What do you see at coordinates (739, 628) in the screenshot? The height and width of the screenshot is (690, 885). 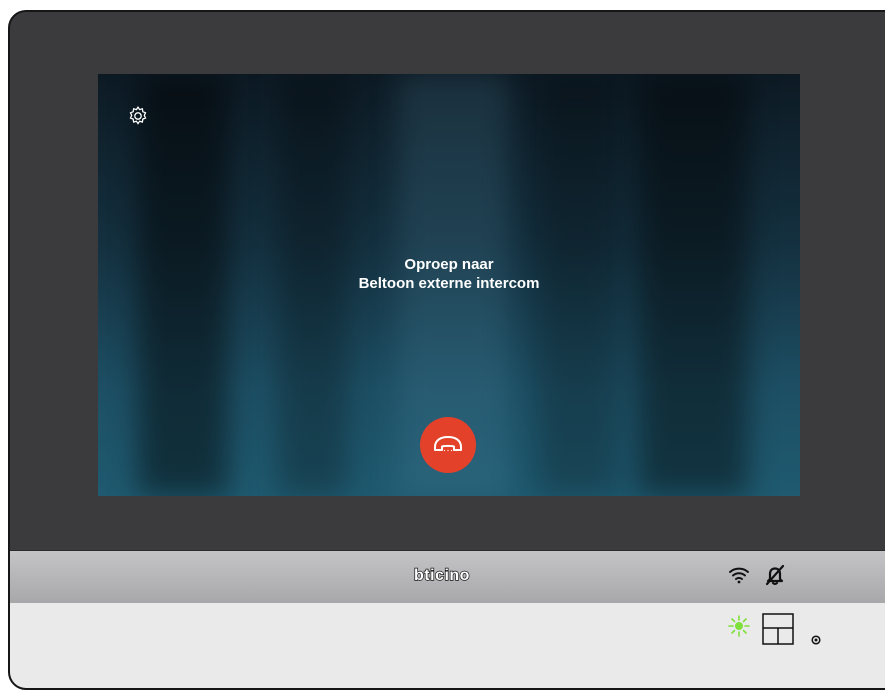 I see `status-led-icon` at bounding box center [739, 628].